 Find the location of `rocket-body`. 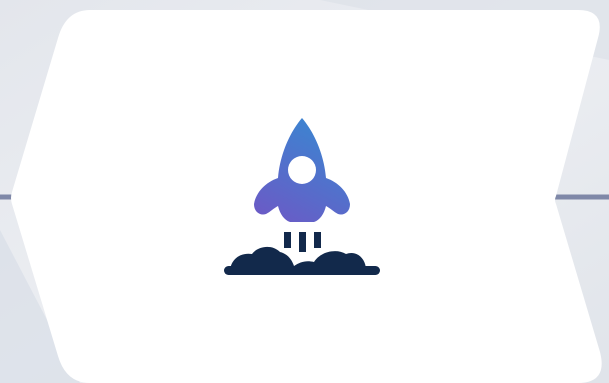

rocket-body is located at coordinates (302, 170).